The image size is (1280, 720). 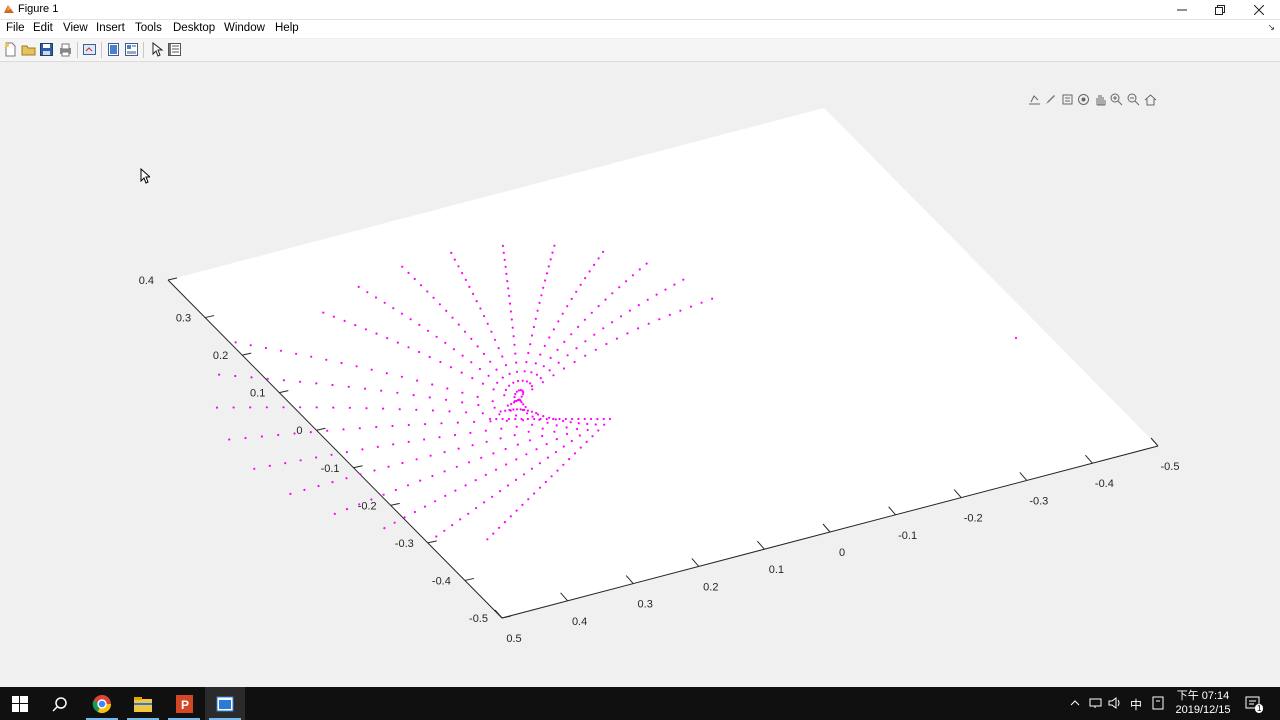 I want to click on network-icon, so click(x=1095, y=703).